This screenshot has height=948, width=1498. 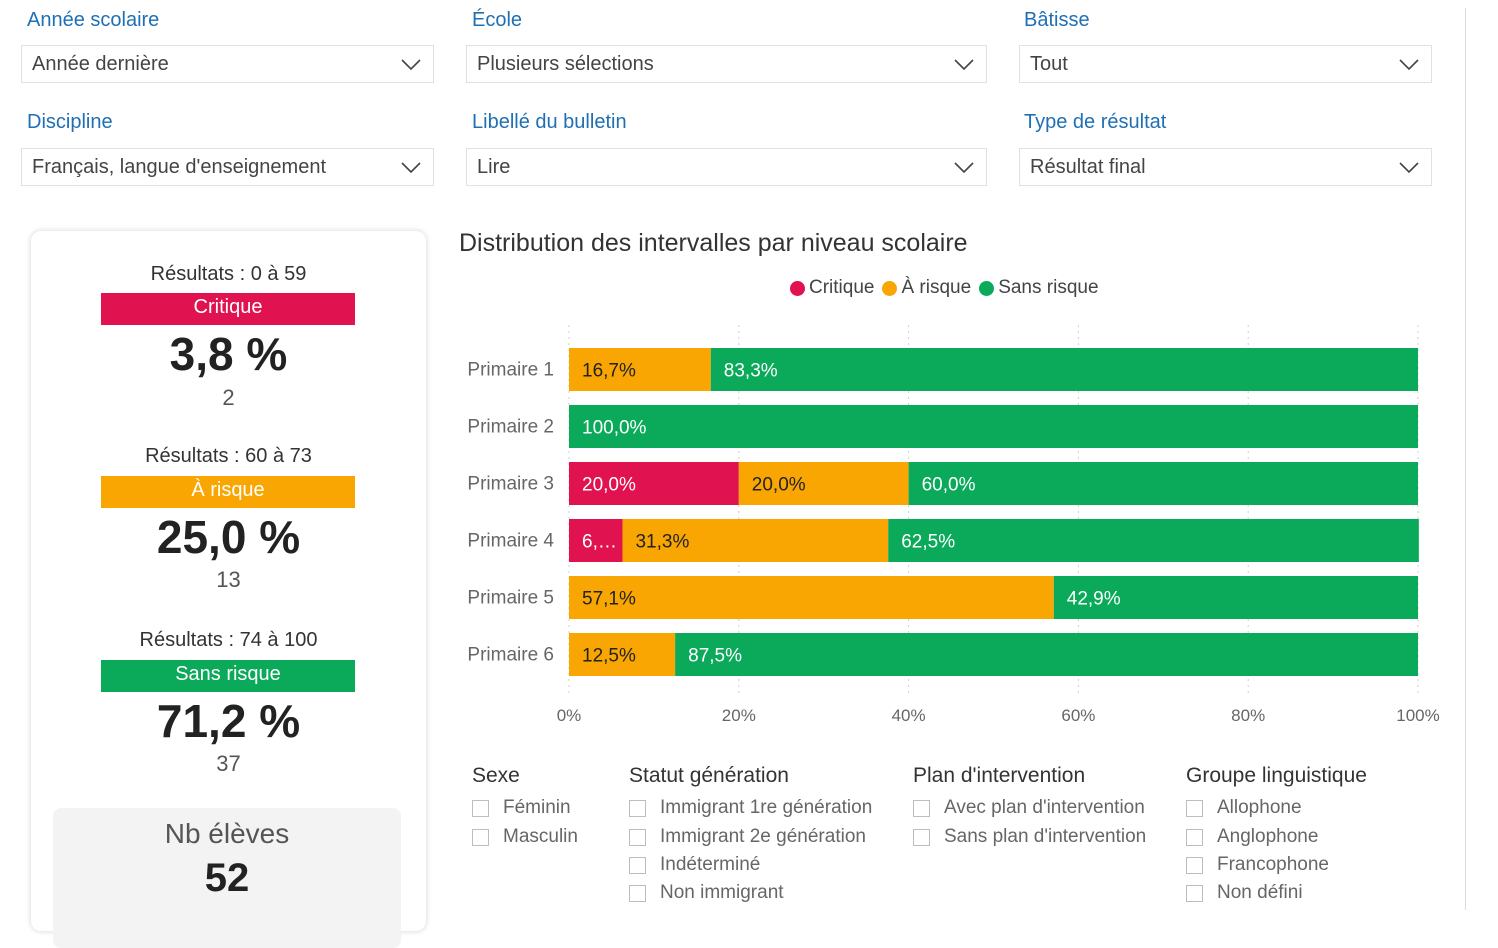 I want to click on x-tick-label: 60%, so click(x=1078, y=715).